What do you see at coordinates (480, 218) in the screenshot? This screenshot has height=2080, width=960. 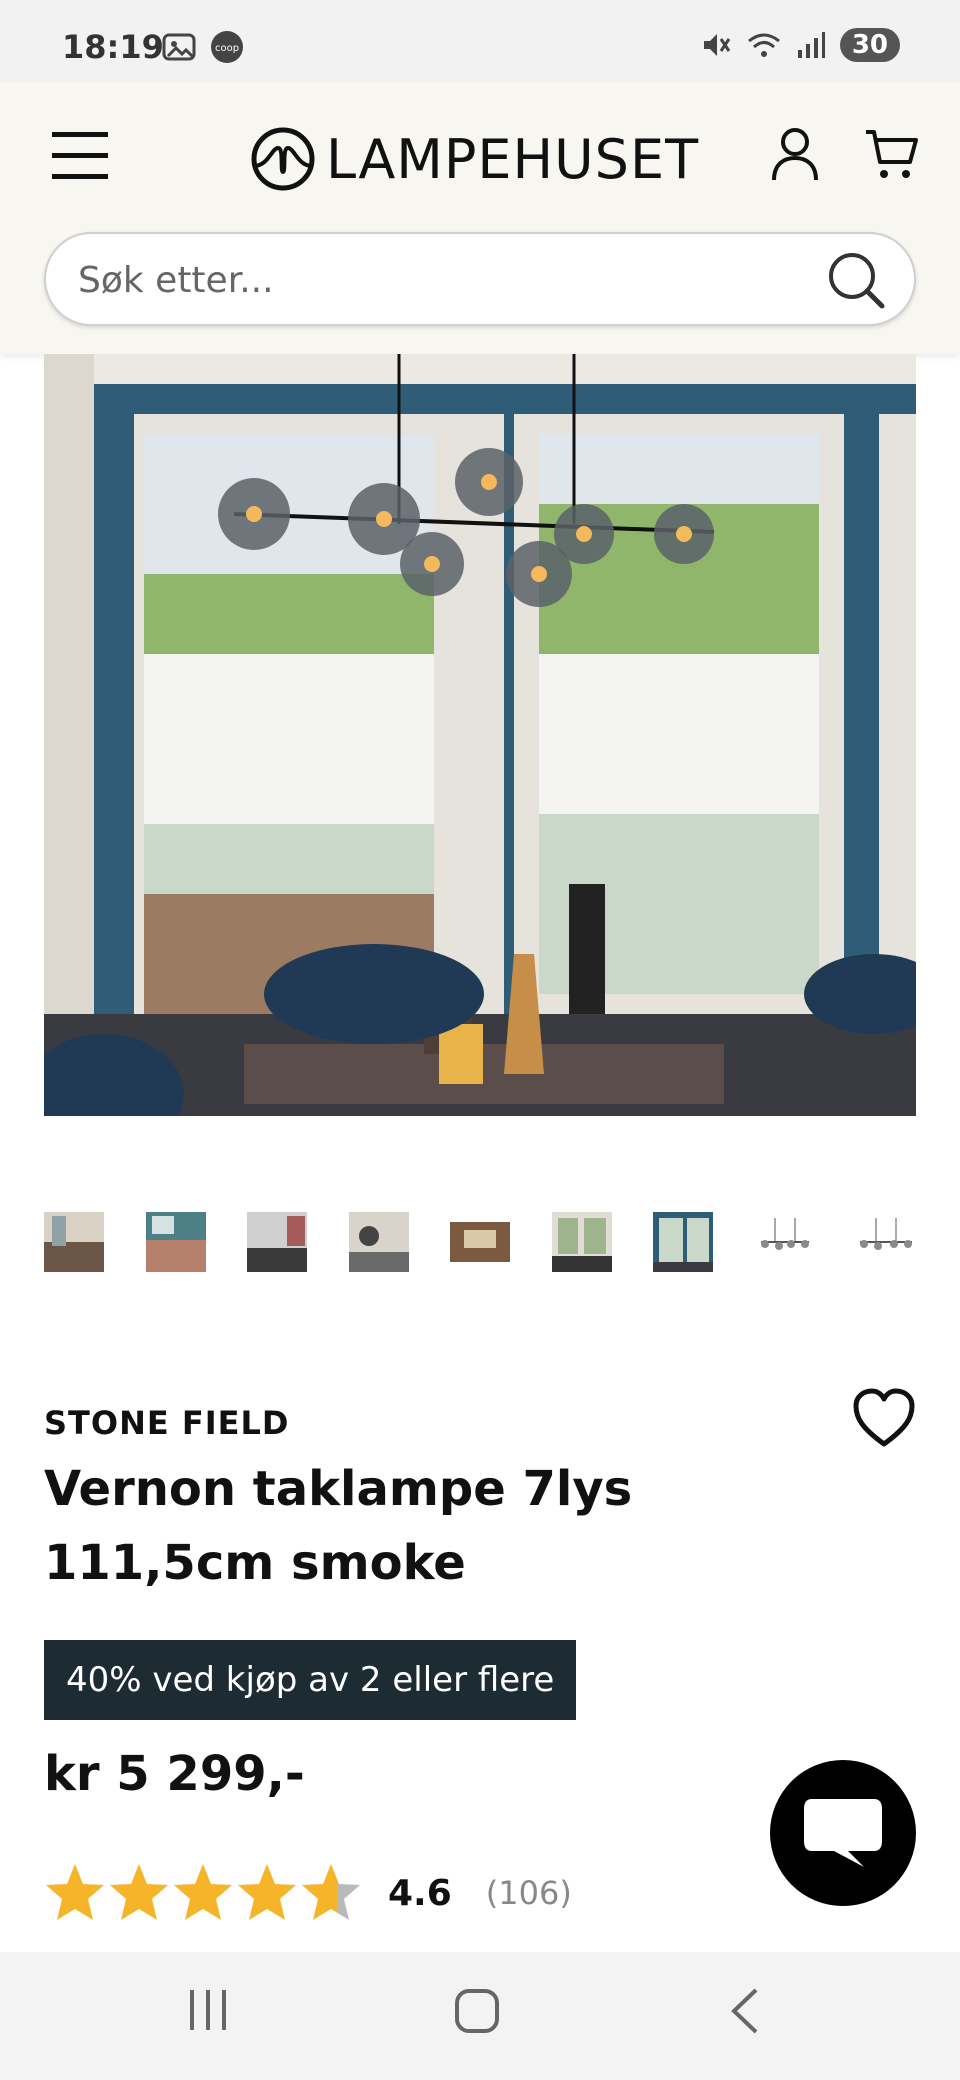 I see `site-header: LAMPEHUSET` at bounding box center [480, 218].